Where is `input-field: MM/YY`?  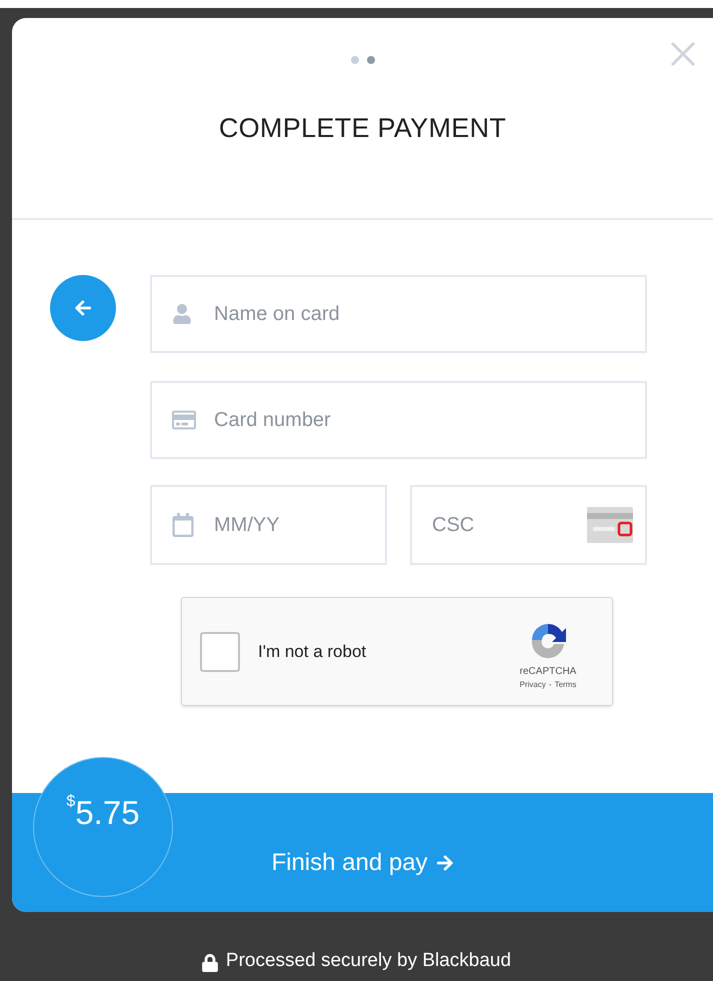 input-field: MM/YY is located at coordinates (268, 525).